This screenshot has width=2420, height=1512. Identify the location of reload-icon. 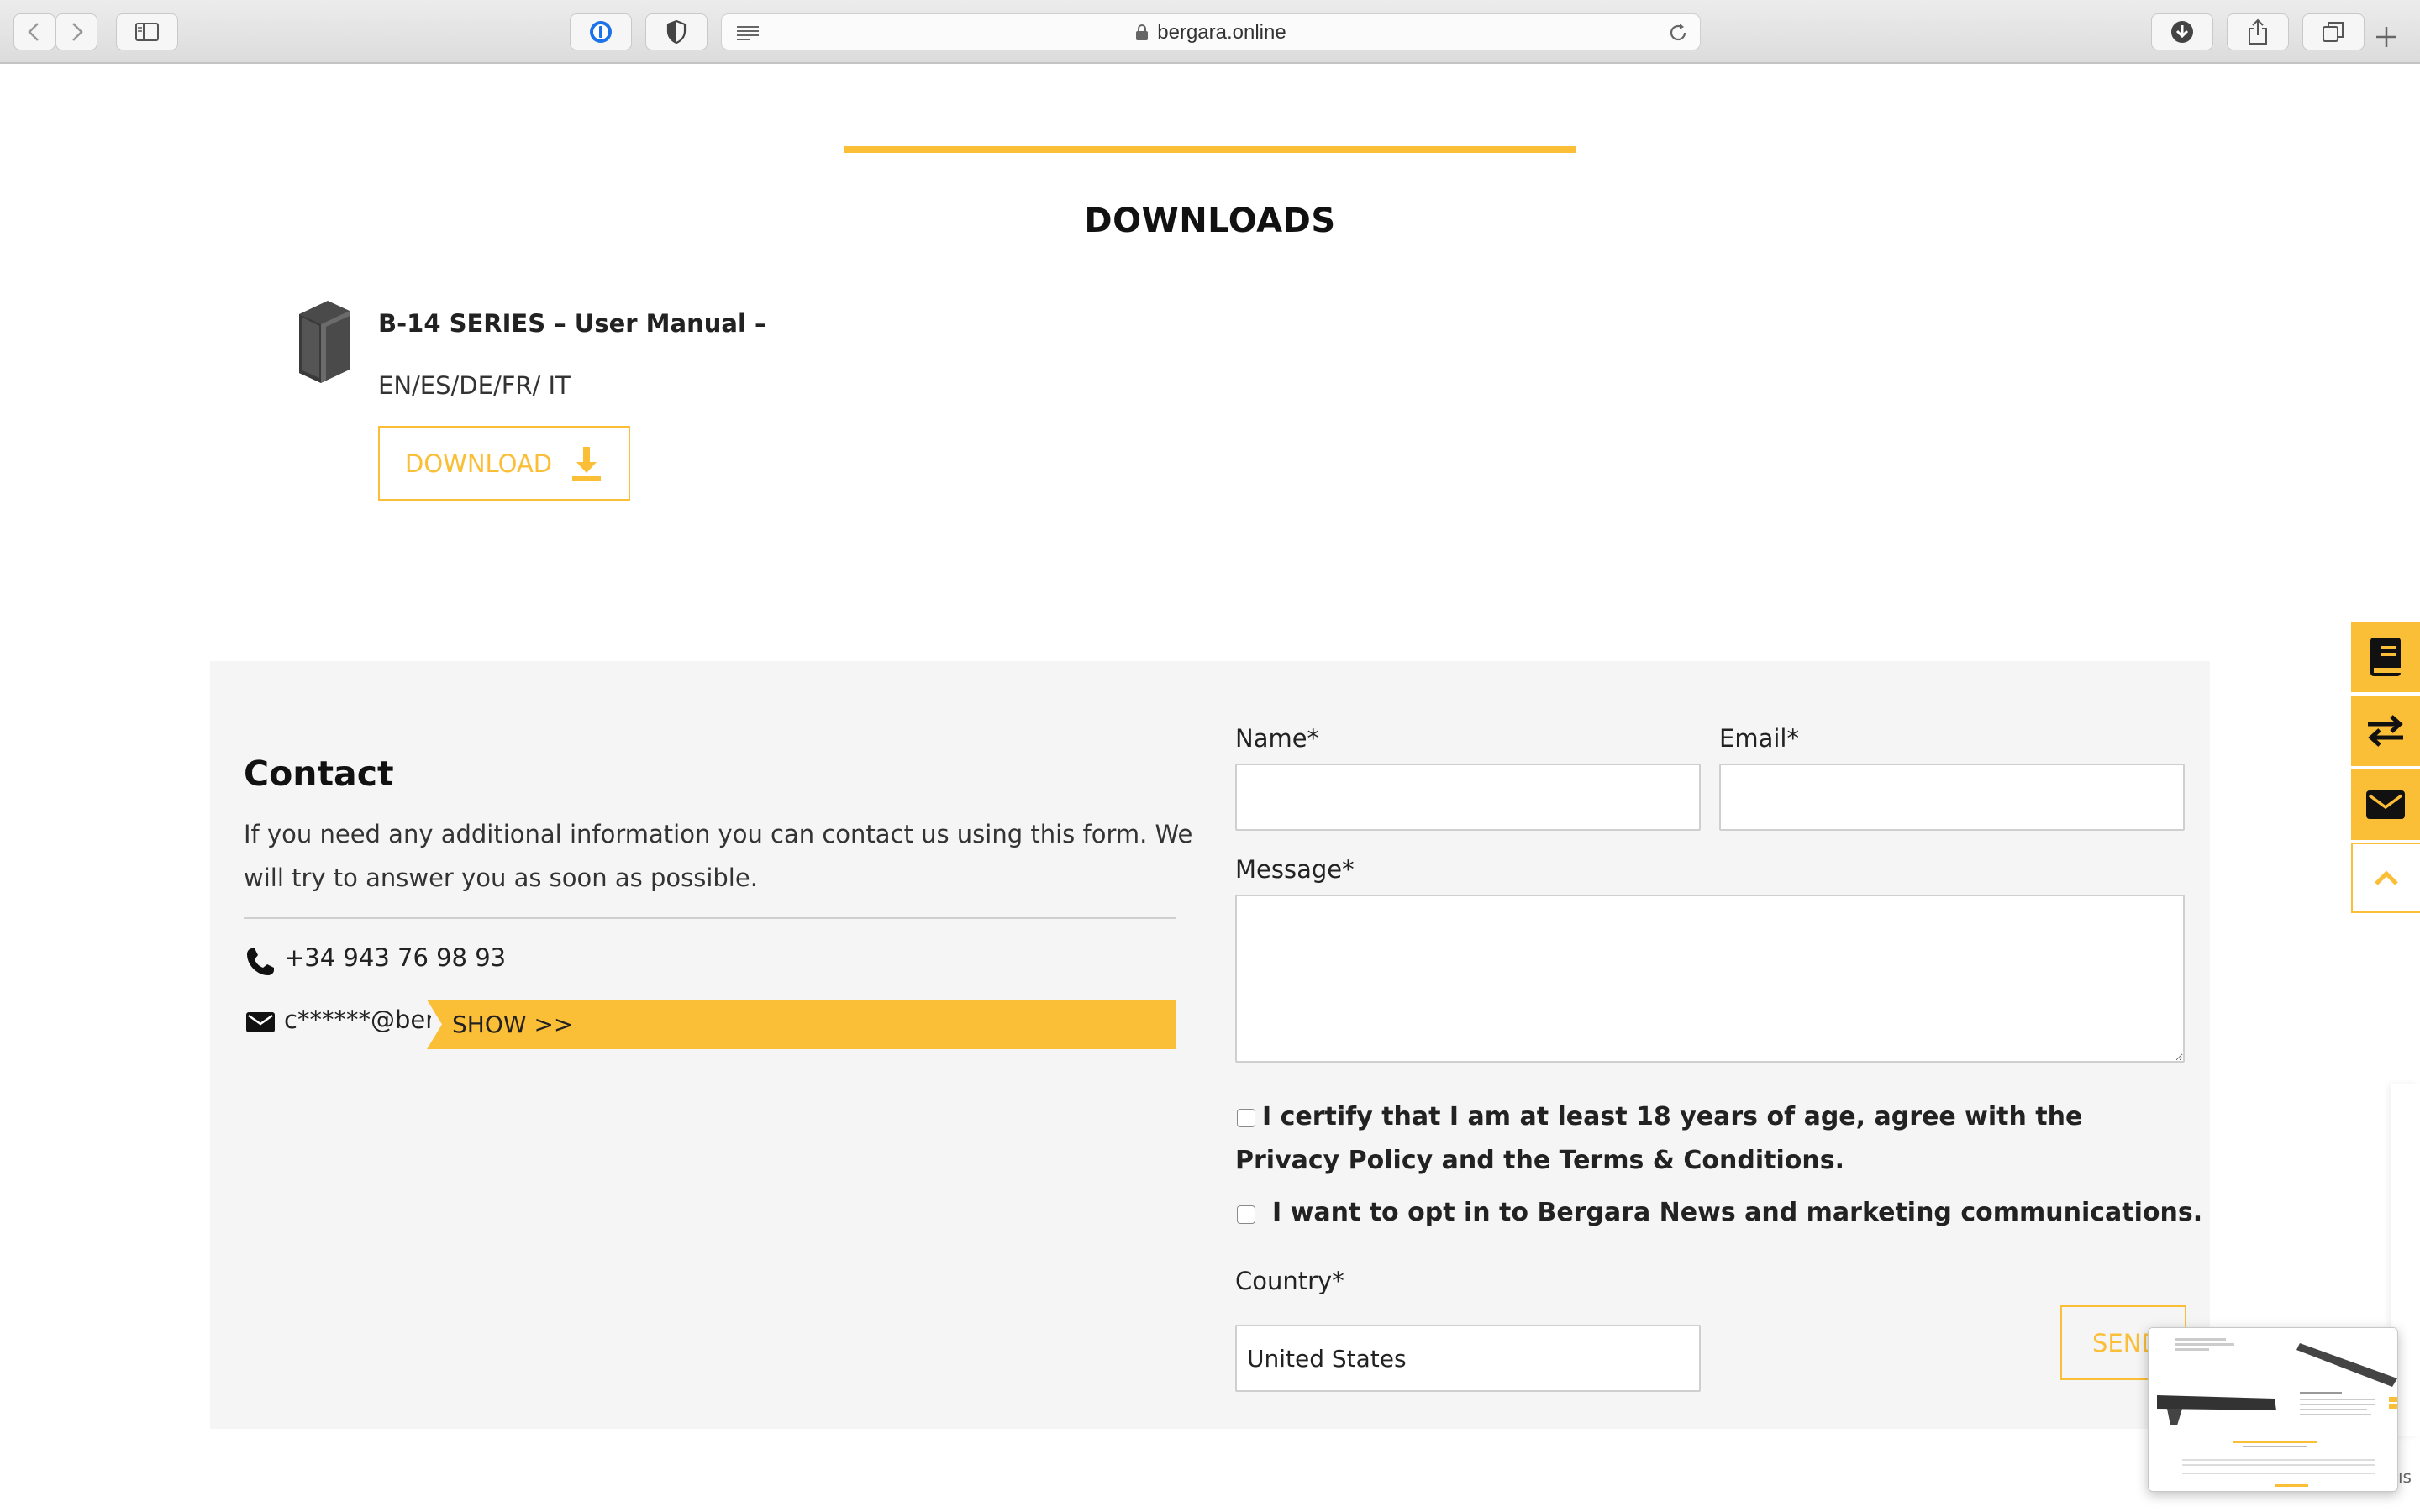
(1678, 33).